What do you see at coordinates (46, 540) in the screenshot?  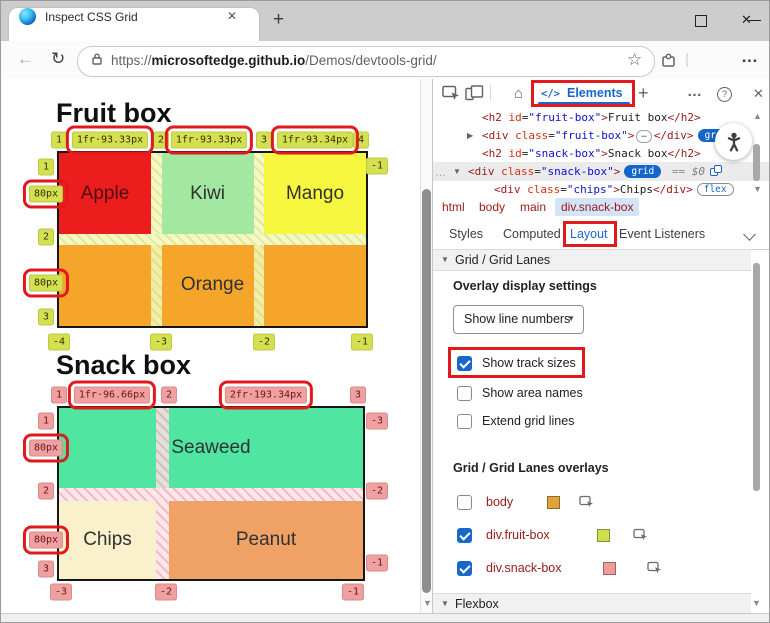 I see `snack-track-size-badge: 80px` at bounding box center [46, 540].